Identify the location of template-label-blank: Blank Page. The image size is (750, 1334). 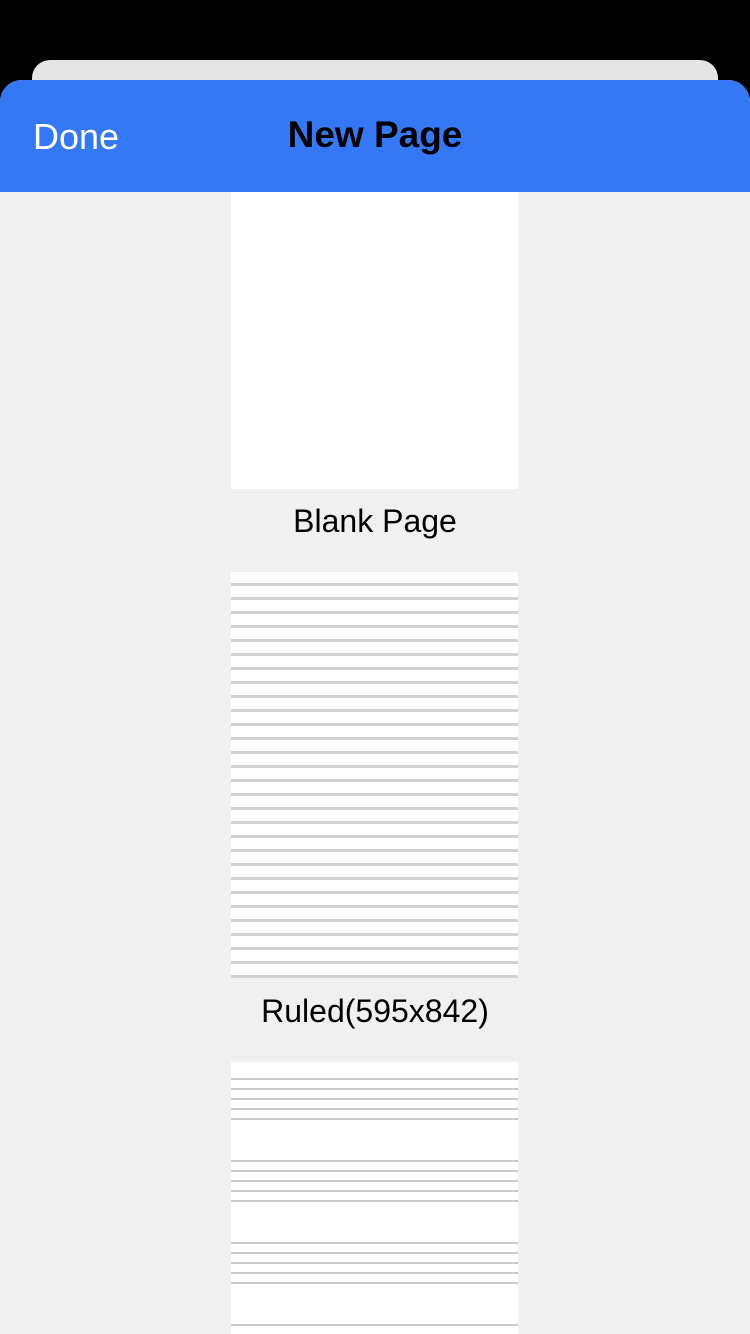
(375, 521).